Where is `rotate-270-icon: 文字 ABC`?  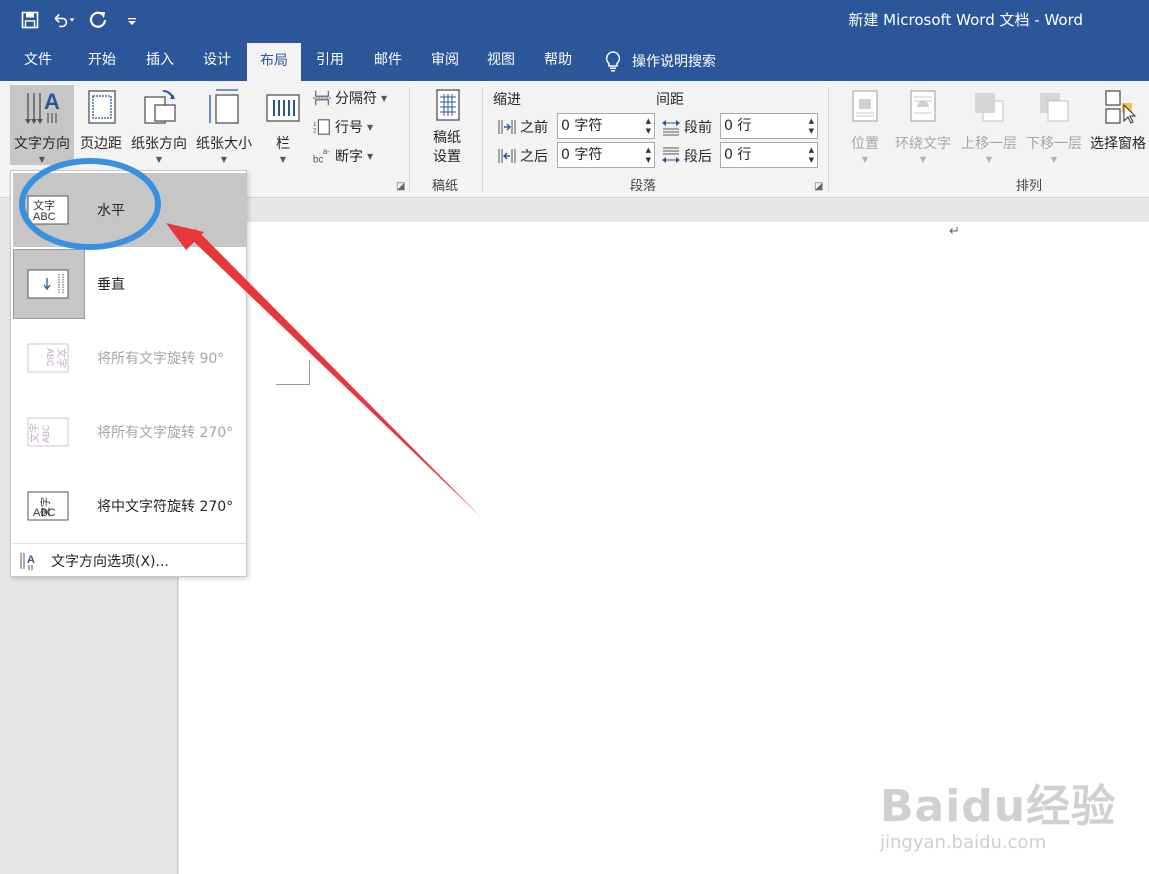 rotate-270-icon: 文字 ABC is located at coordinates (49, 432).